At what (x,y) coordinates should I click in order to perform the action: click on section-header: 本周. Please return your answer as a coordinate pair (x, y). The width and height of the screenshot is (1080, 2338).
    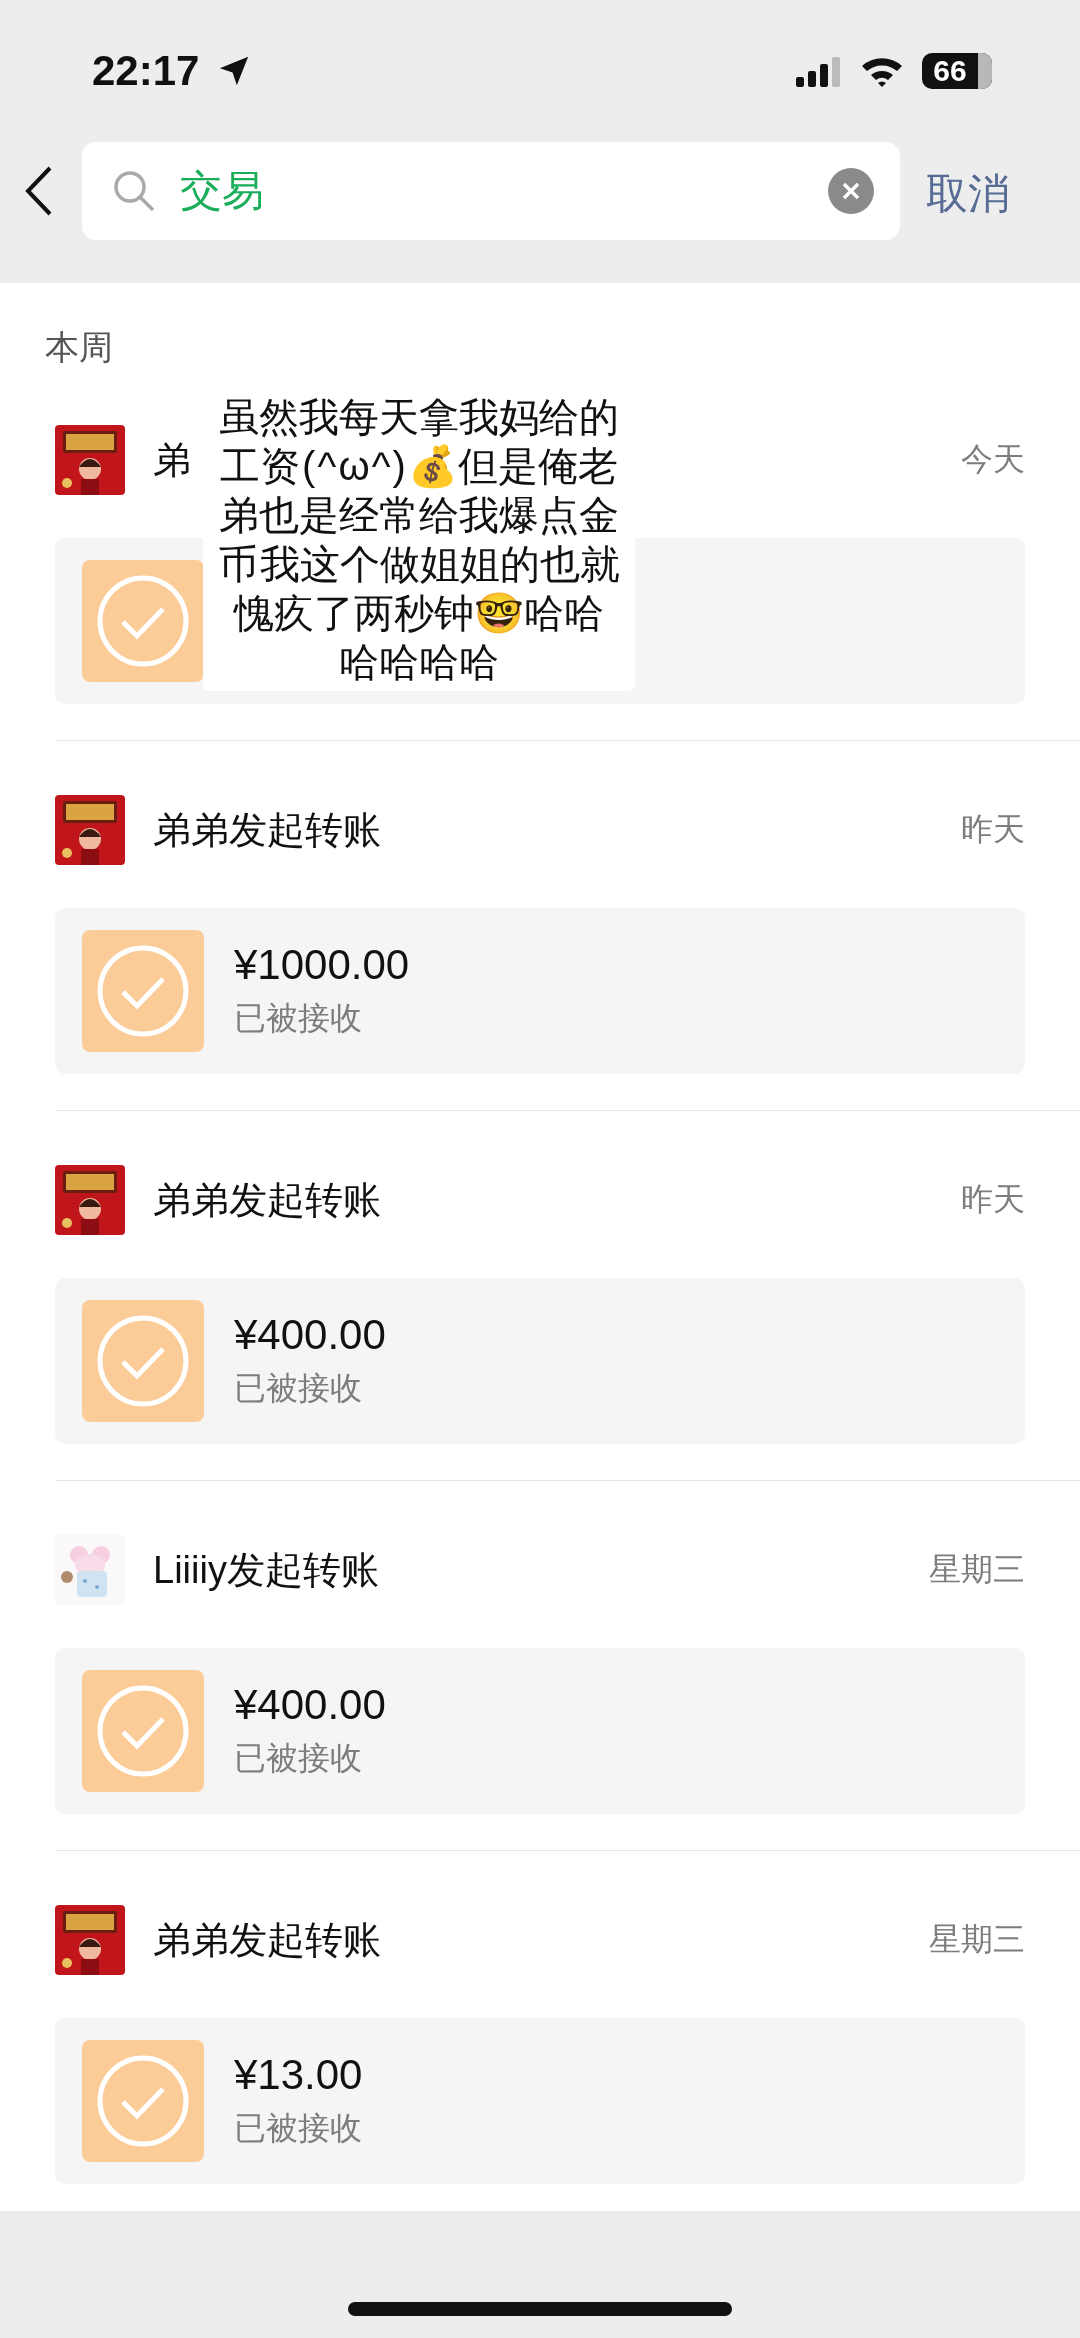
    Looking at the image, I should click on (79, 347).